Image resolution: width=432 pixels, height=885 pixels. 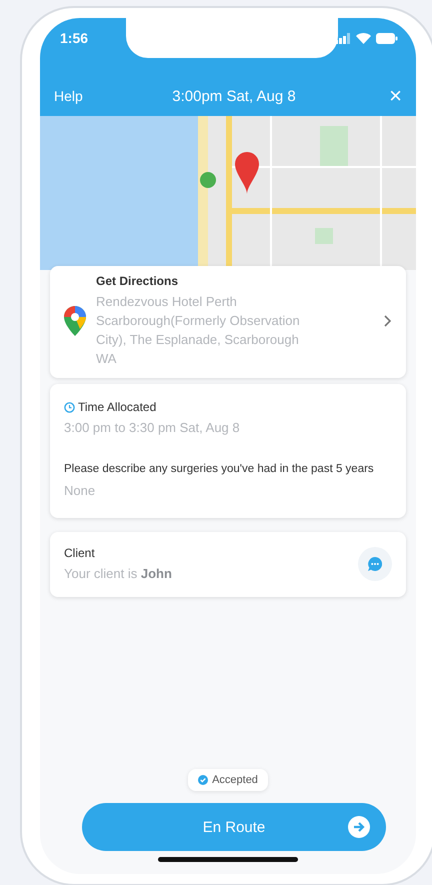 I want to click on status-badge: Accepted, so click(x=228, y=780).